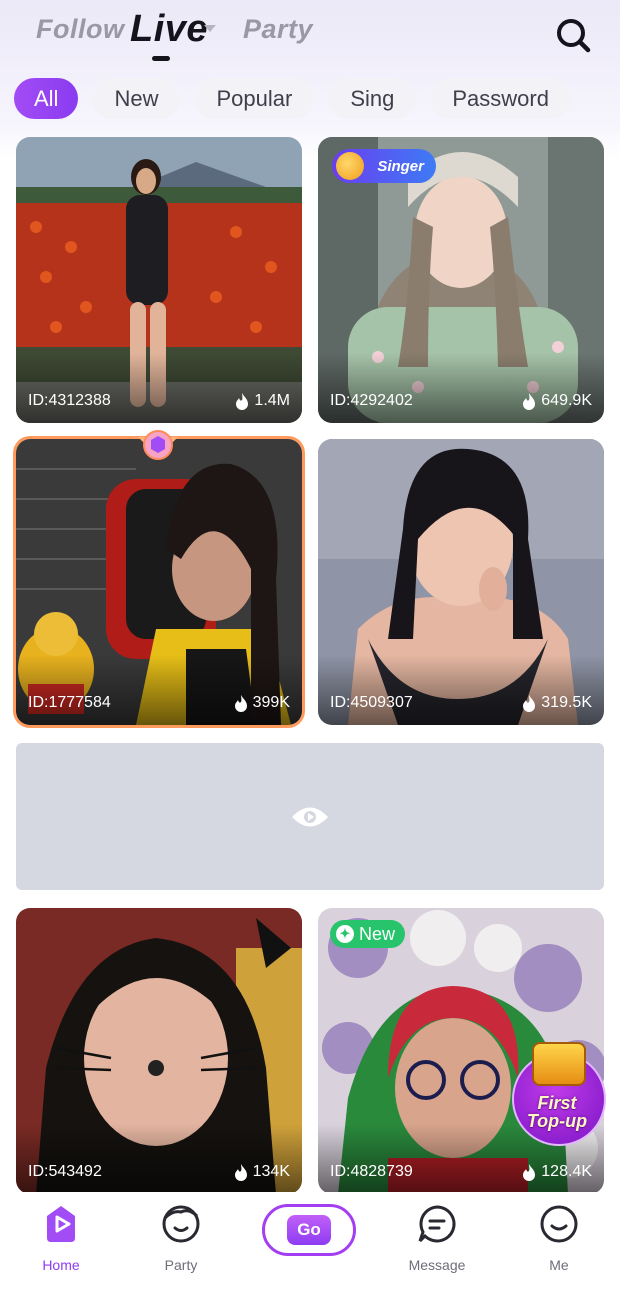 This screenshot has height=1290, width=620. Describe the element at coordinates (461, 582) in the screenshot. I see `live-room-card: ID:4509307 319.5K` at that location.